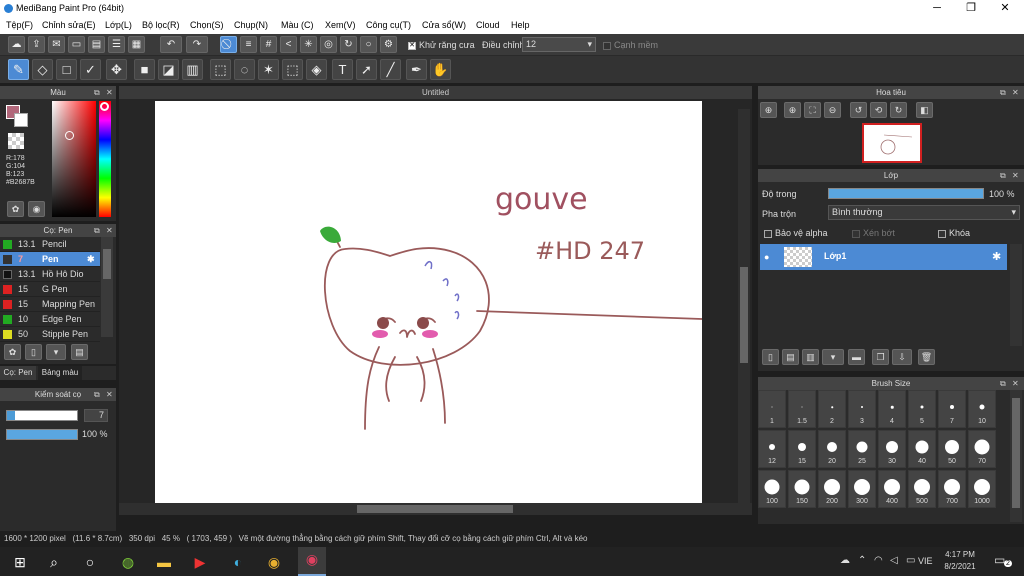 The image size is (1024, 576). Describe the element at coordinates (832, 409) in the screenshot. I see `brush-size-option: 2` at that location.